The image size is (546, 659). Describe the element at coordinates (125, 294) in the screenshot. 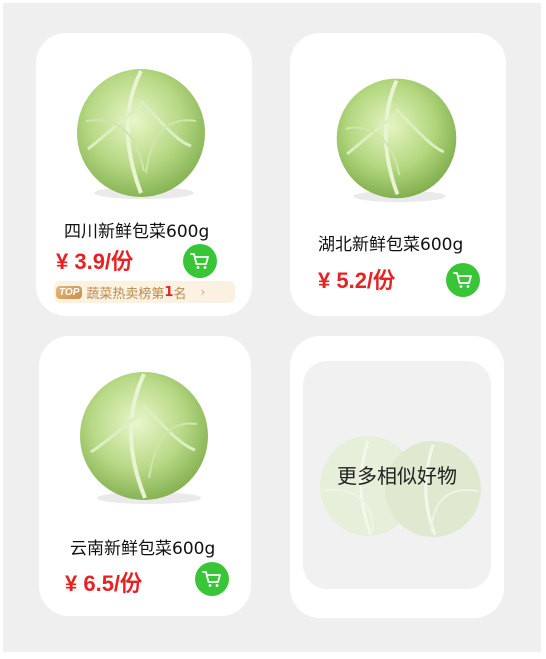

I see `ranking-label: 蔬菜热卖榜第` at that location.